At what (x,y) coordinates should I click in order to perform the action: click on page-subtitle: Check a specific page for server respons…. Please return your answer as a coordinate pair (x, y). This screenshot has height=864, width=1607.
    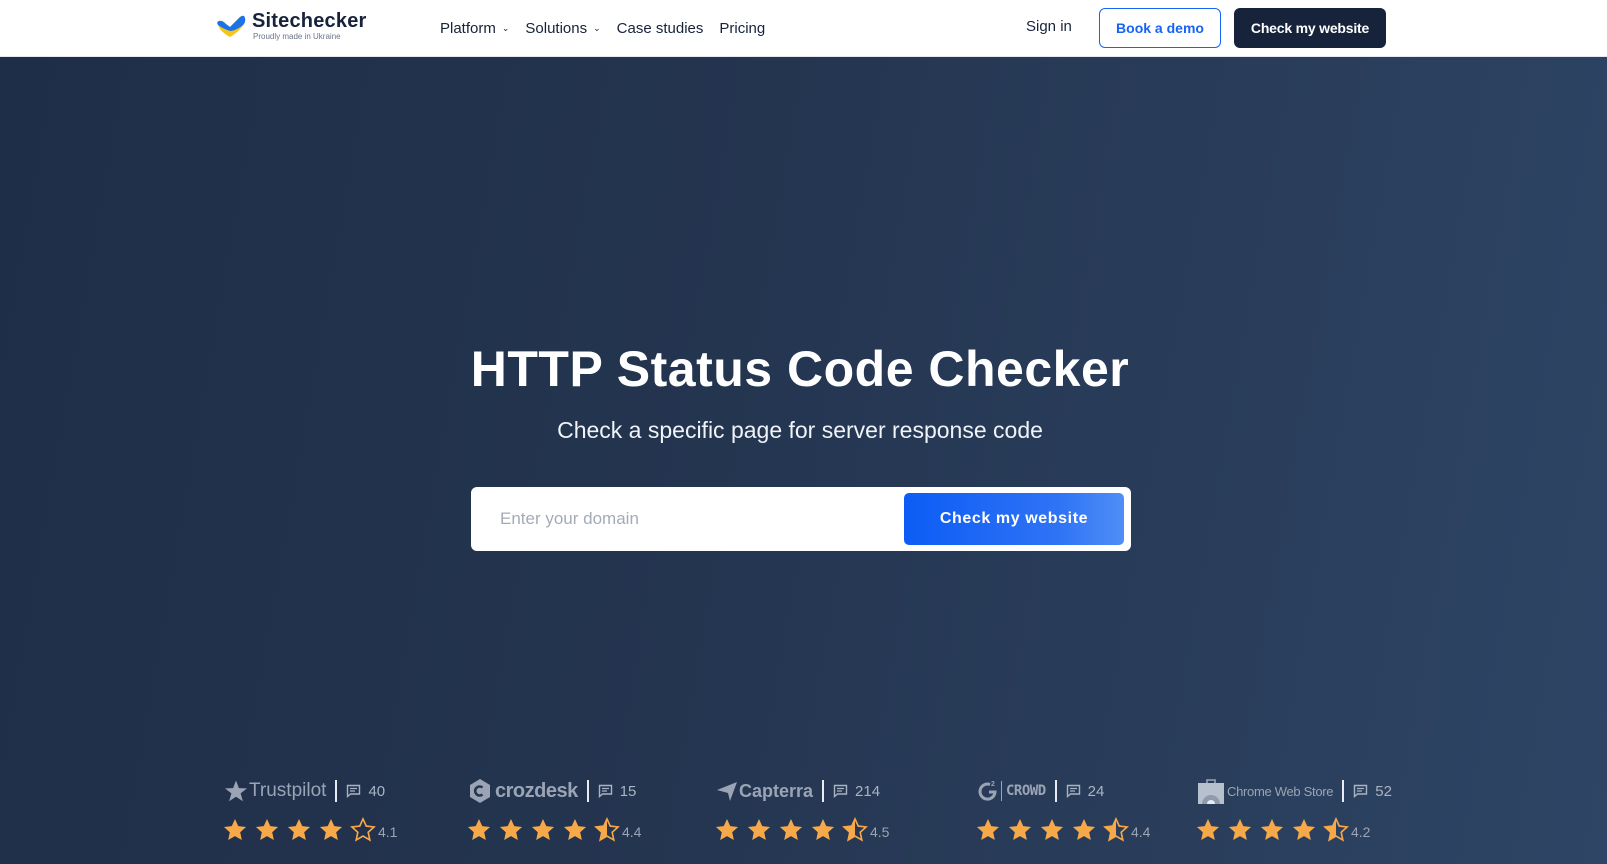
    Looking at the image, I should click on (800, 430).